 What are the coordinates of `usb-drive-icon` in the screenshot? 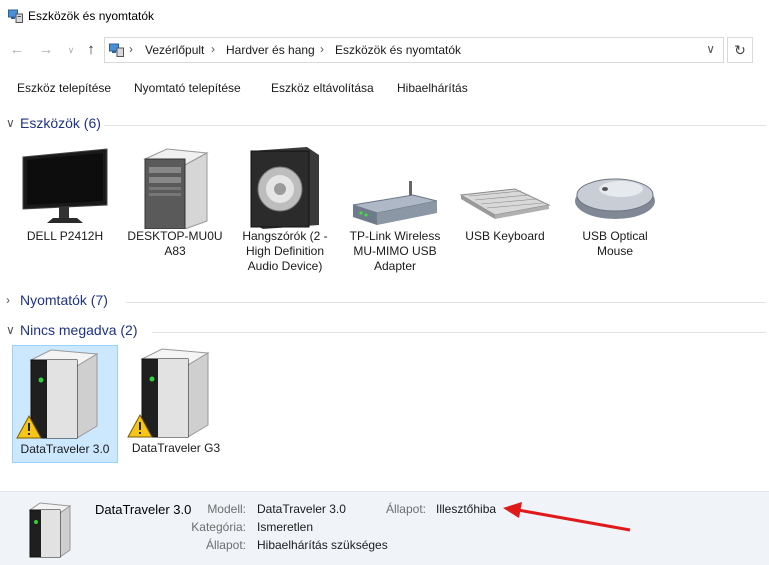 It's located at (50, 530).